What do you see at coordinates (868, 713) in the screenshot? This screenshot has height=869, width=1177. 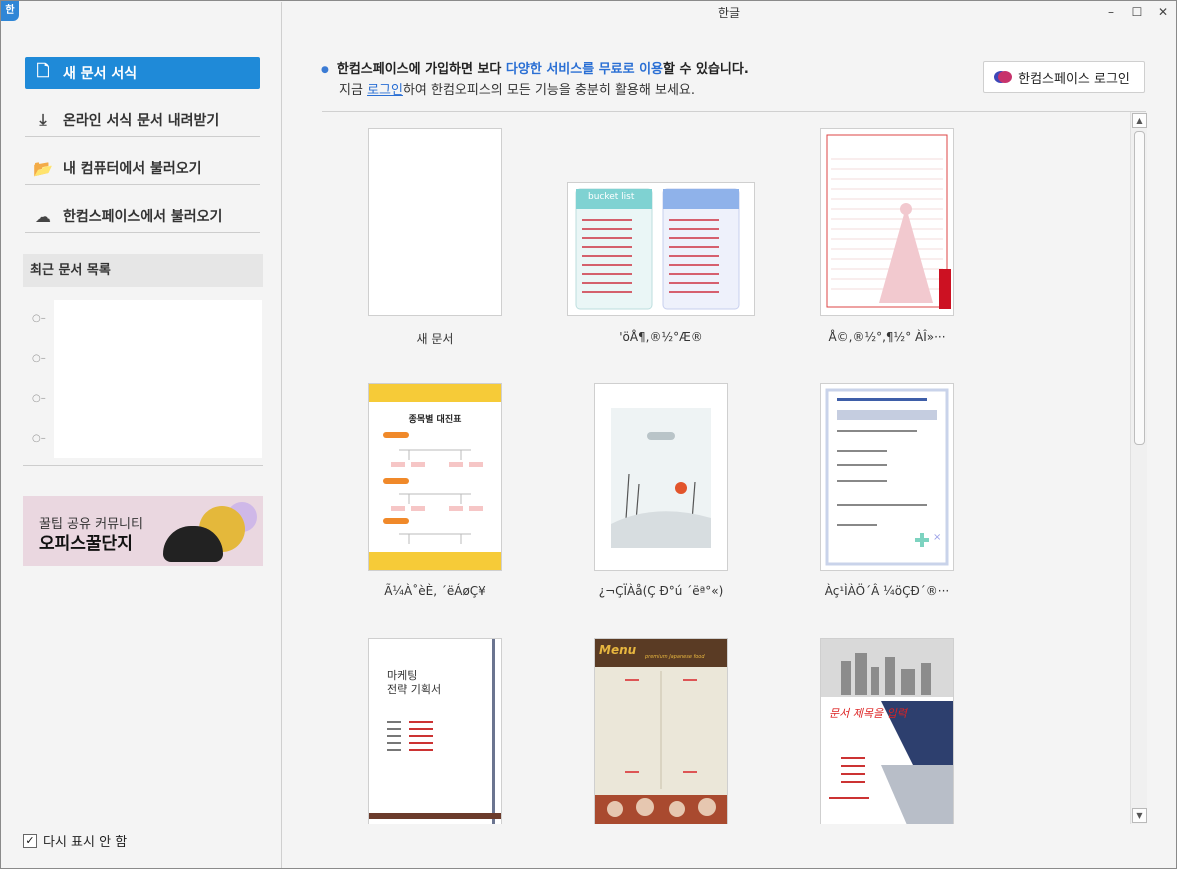 I see `report-title: 문서 제목을 입력` at bounding box center [868, 713].